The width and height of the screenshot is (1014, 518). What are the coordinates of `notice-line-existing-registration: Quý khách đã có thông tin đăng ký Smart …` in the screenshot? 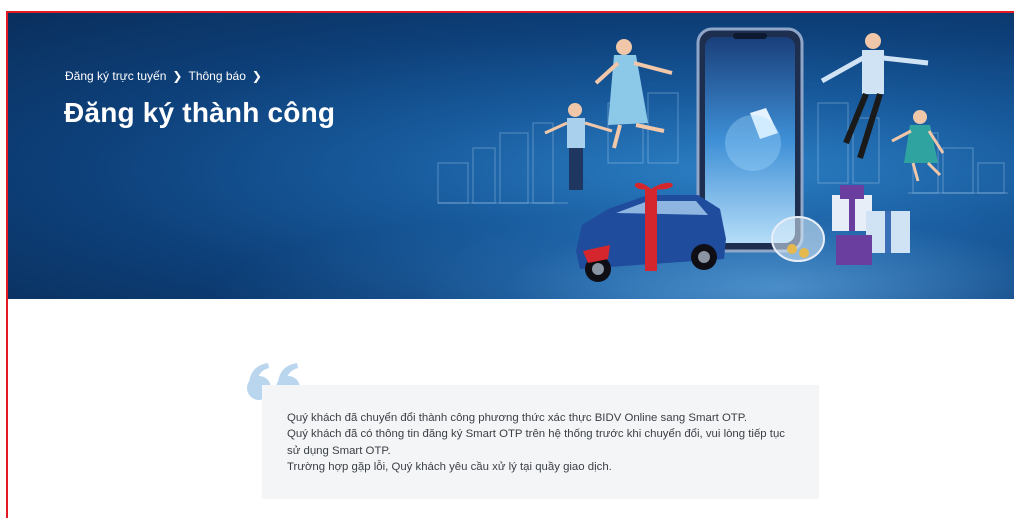 It's located at (536, 442).